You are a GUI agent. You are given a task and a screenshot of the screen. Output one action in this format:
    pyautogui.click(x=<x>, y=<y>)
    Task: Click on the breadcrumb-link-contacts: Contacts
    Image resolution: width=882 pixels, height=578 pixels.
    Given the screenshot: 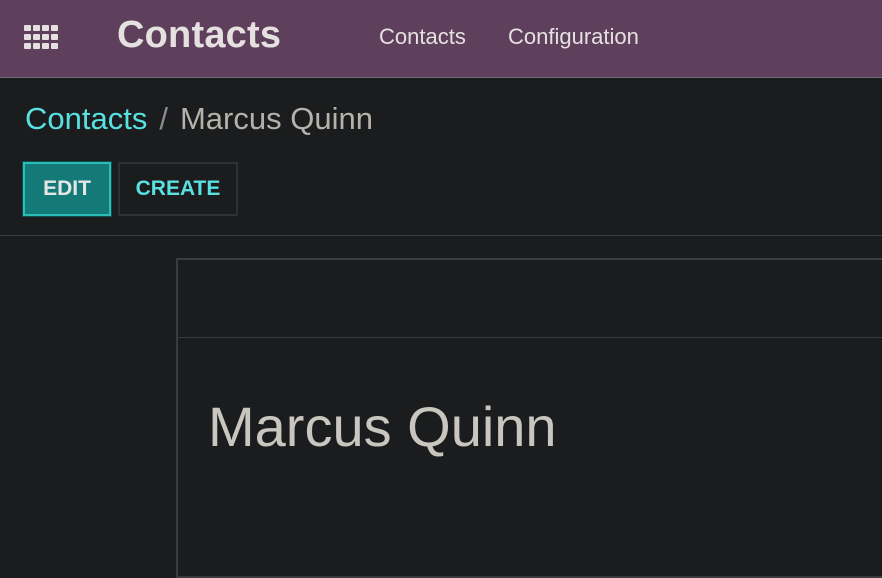 What is the action you would take?
    pyautogui.click(x=86, y=118)
    